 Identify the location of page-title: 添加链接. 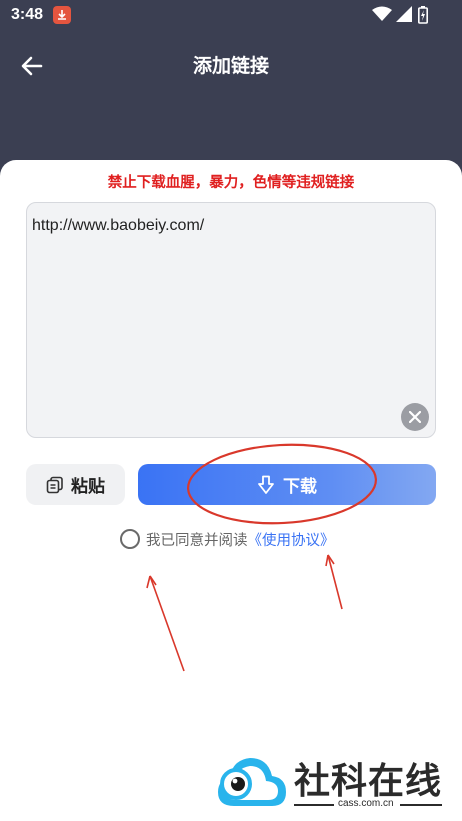
(230, 66).